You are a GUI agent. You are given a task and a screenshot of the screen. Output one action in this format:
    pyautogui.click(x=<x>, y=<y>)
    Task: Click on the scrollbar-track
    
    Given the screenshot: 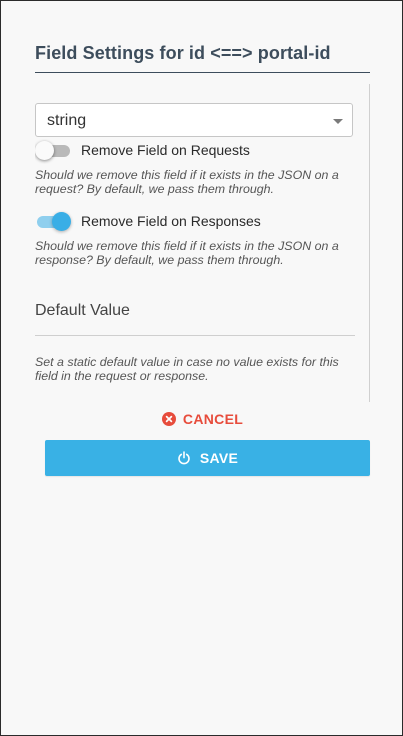 What is the action you would take?
    pyautogui.click(x=369, y=243)
    